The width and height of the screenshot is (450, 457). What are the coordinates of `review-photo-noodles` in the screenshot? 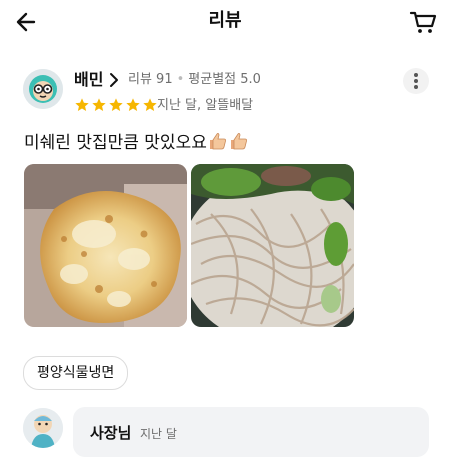 It's located at (272, 245).